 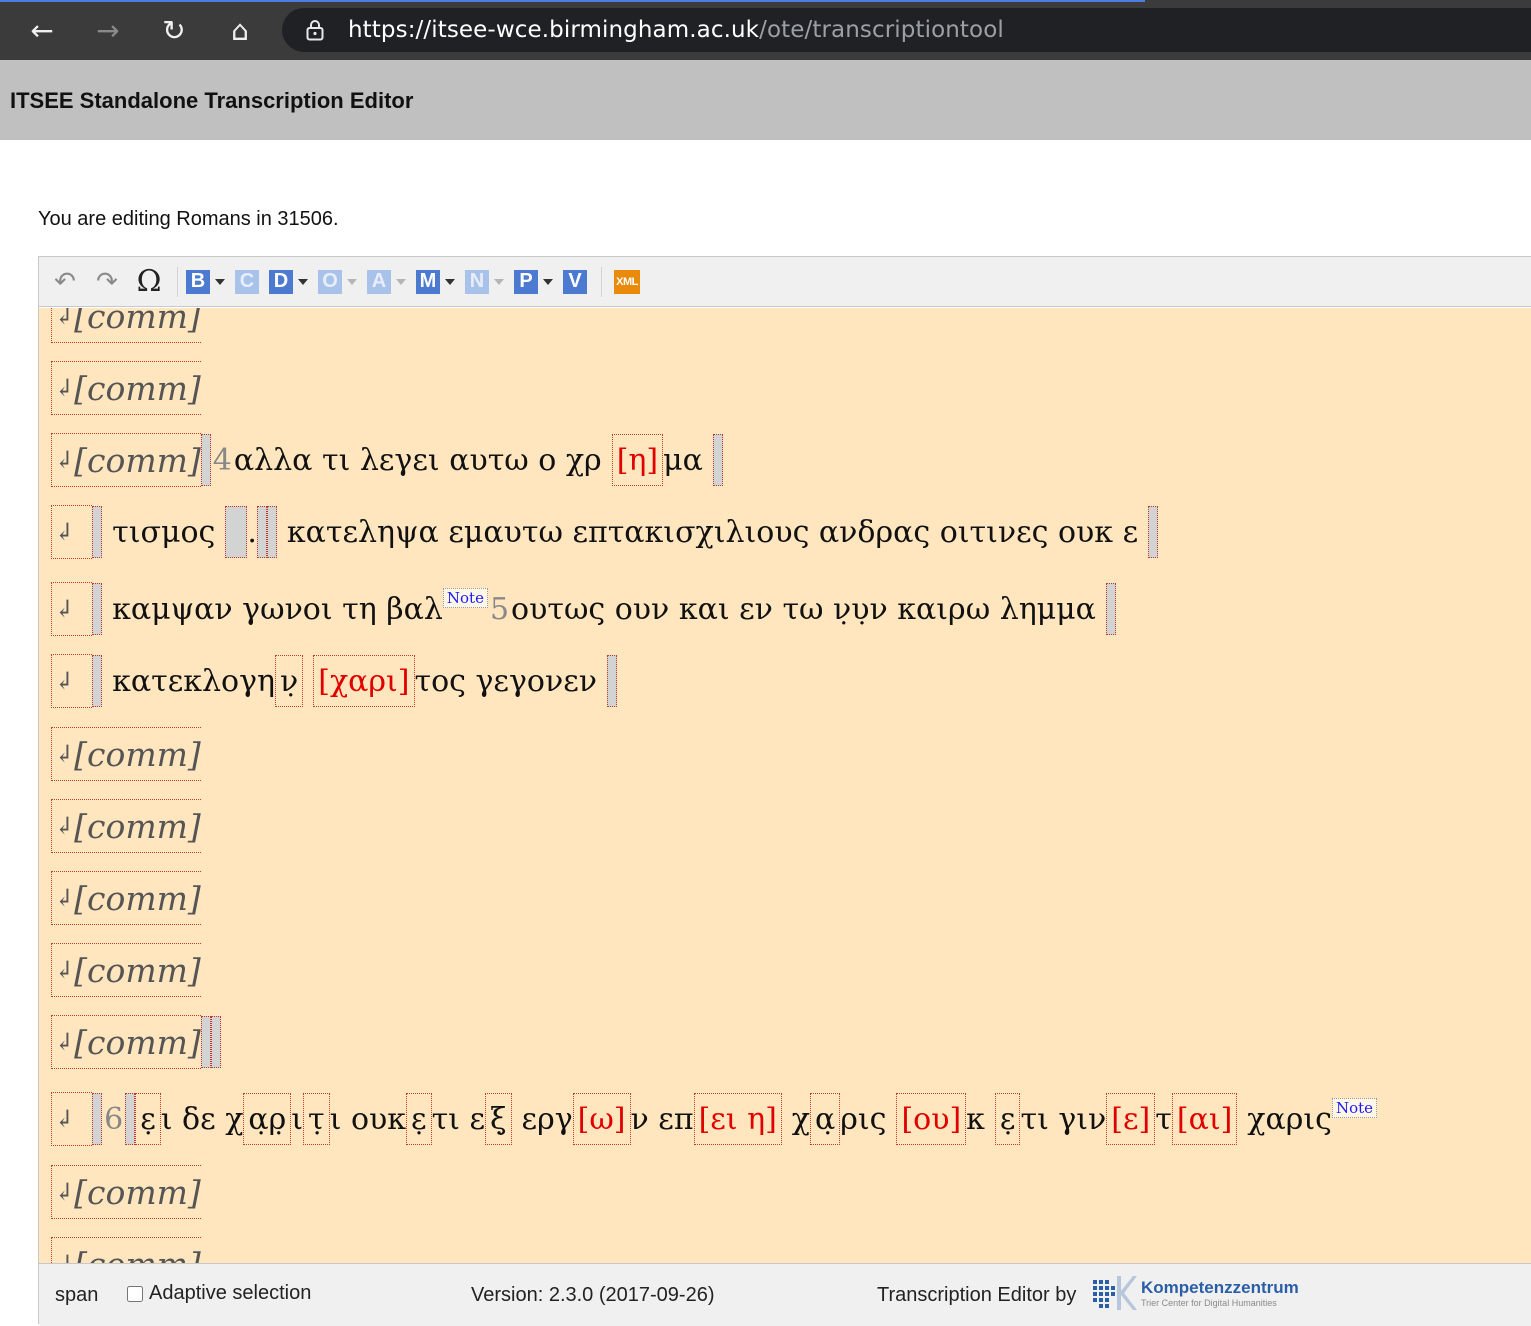 What do you see at coordinates (316, 1119) in the screenshot?
I see `unclear-text: τ̣` at bounding box center [316, 1119].